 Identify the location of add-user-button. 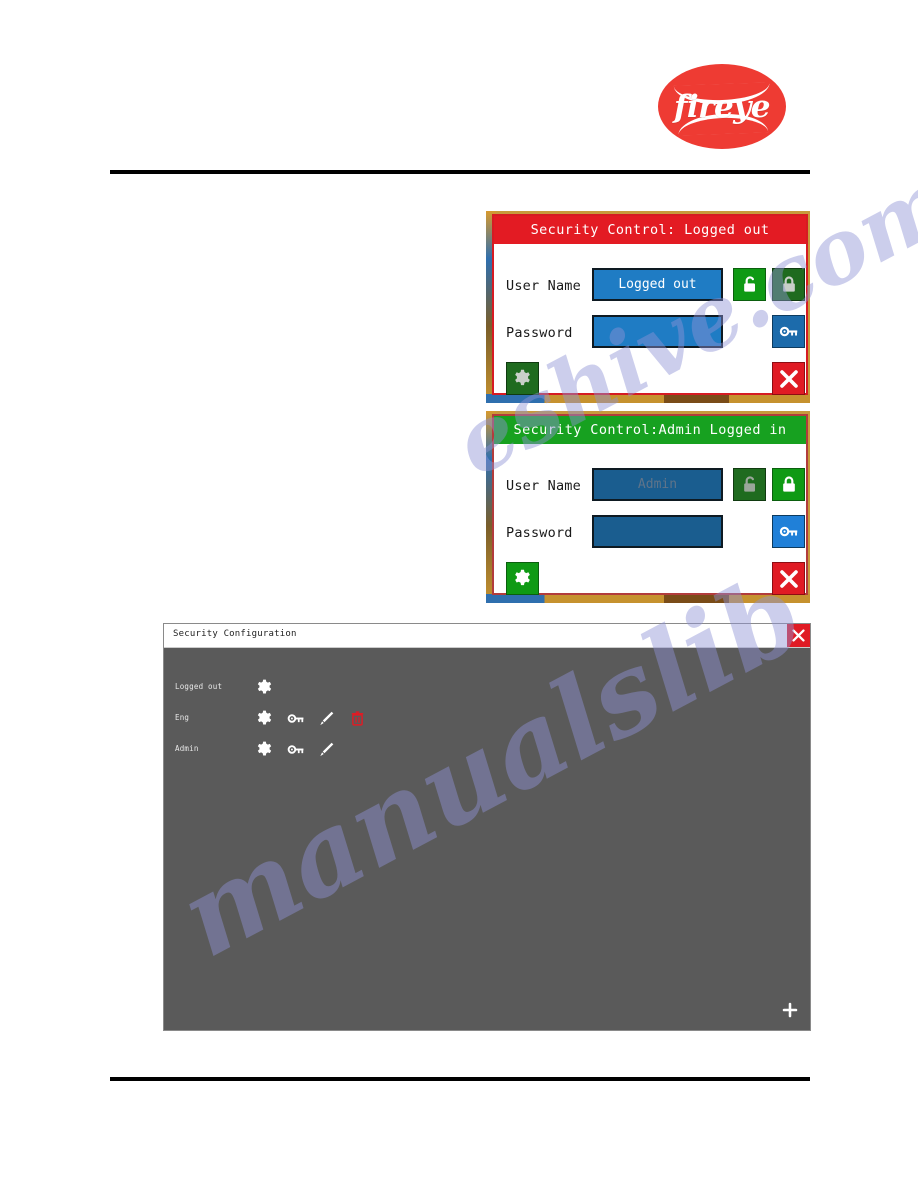
(790, 1010).